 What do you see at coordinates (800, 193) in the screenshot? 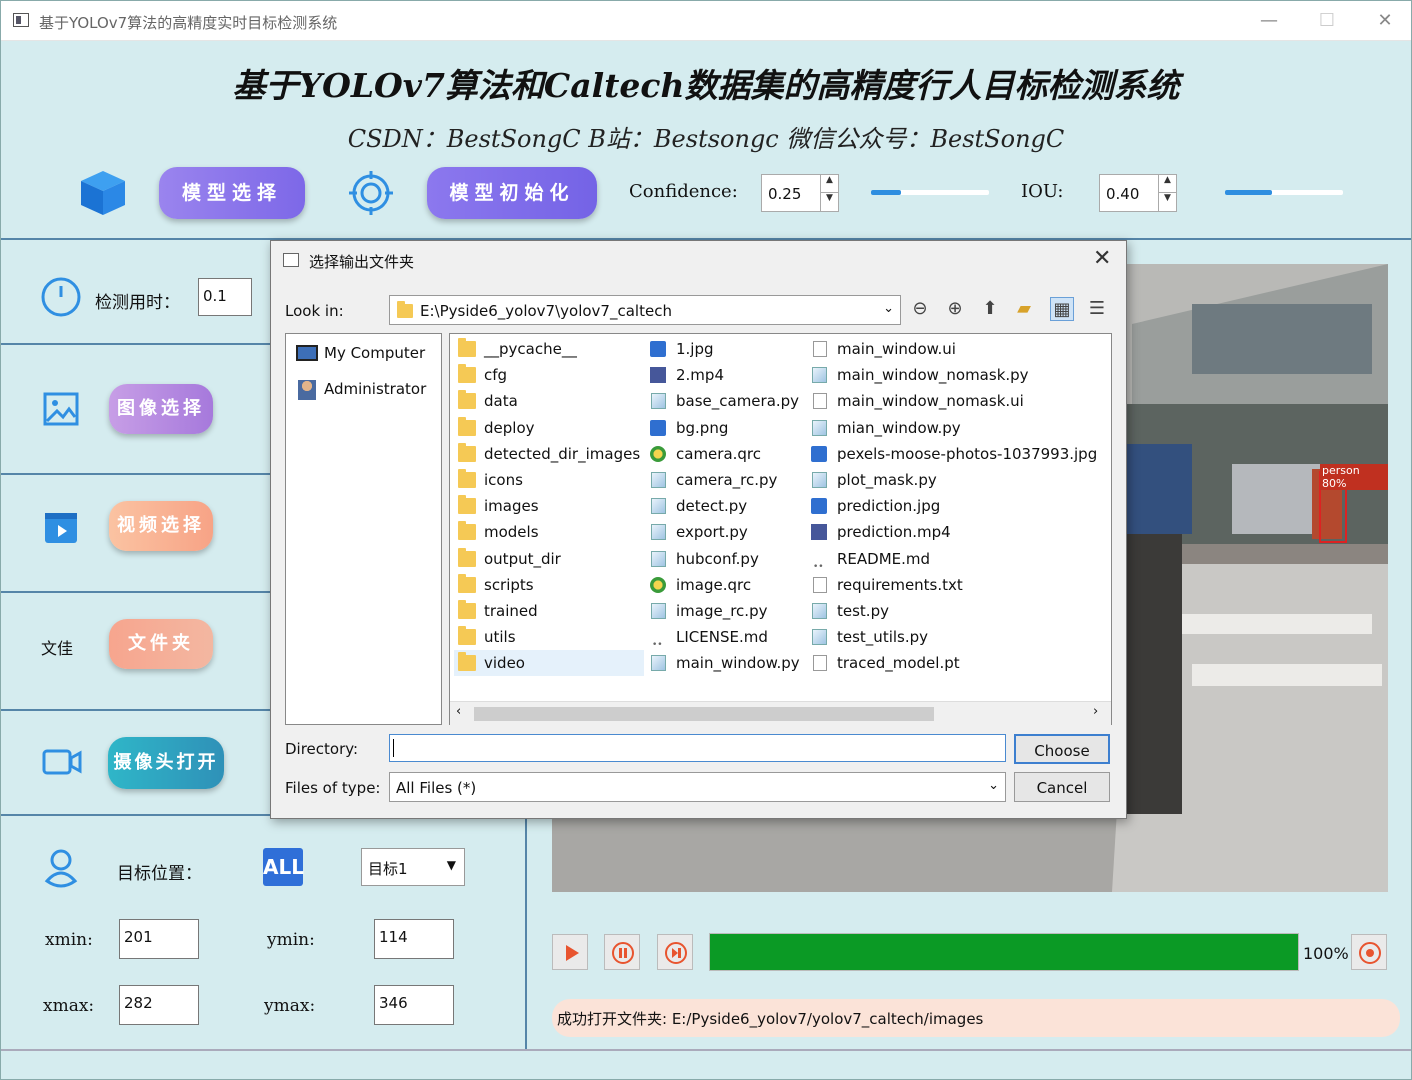
I see `confidence-spinbox: 0.25 ▲ ▼` at bounding box center [800, 193].